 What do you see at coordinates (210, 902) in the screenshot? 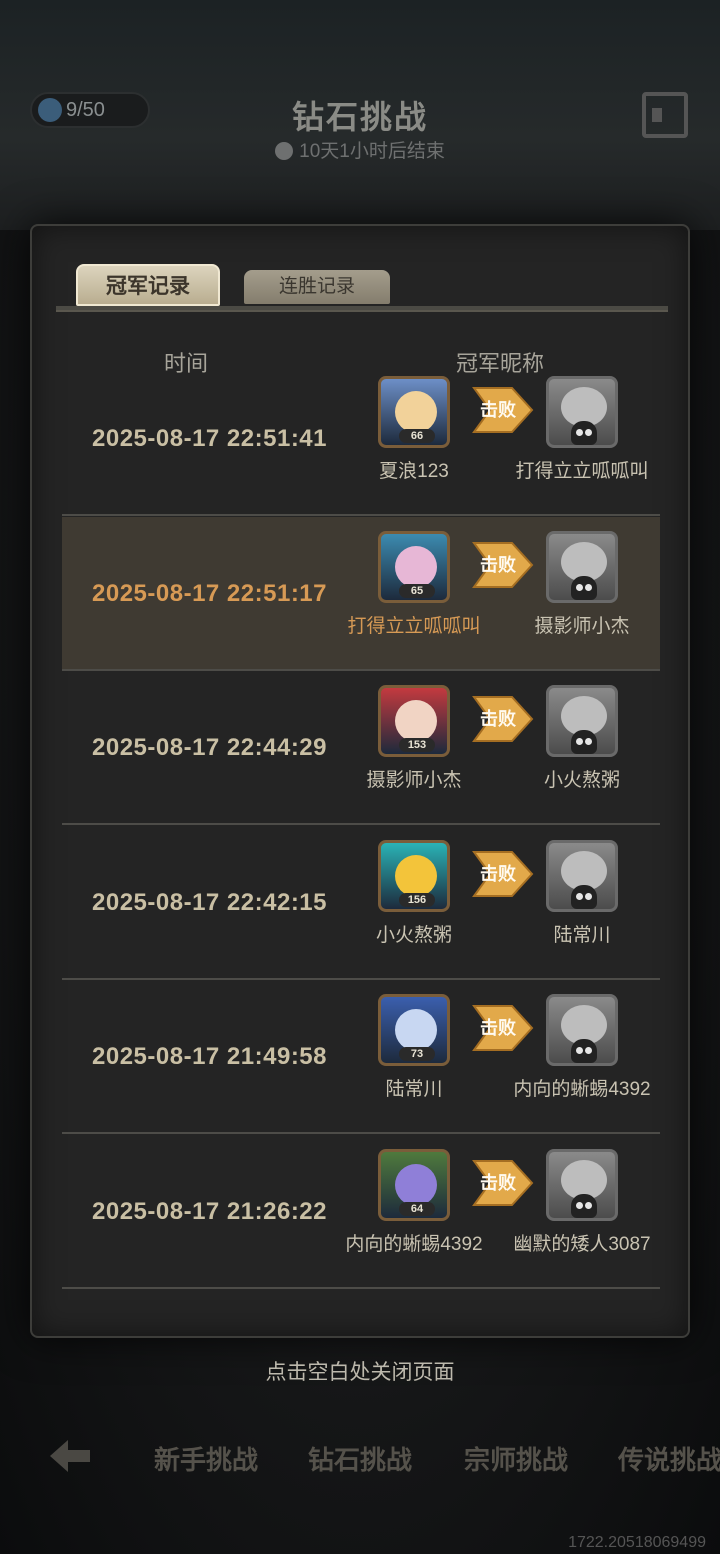
I see `record-time: 2025-08-17 22:42:15` at bounding box center [210, 902].